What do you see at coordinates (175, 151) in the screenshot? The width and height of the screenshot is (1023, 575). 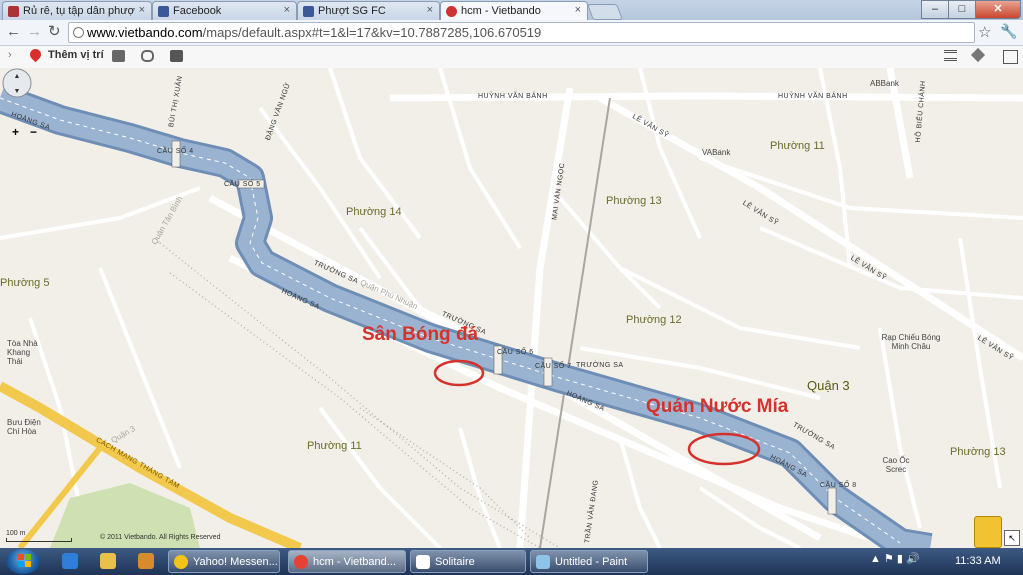 I see `bridge-label: CẦU SỐ 4` at bounding box center [175, 151].